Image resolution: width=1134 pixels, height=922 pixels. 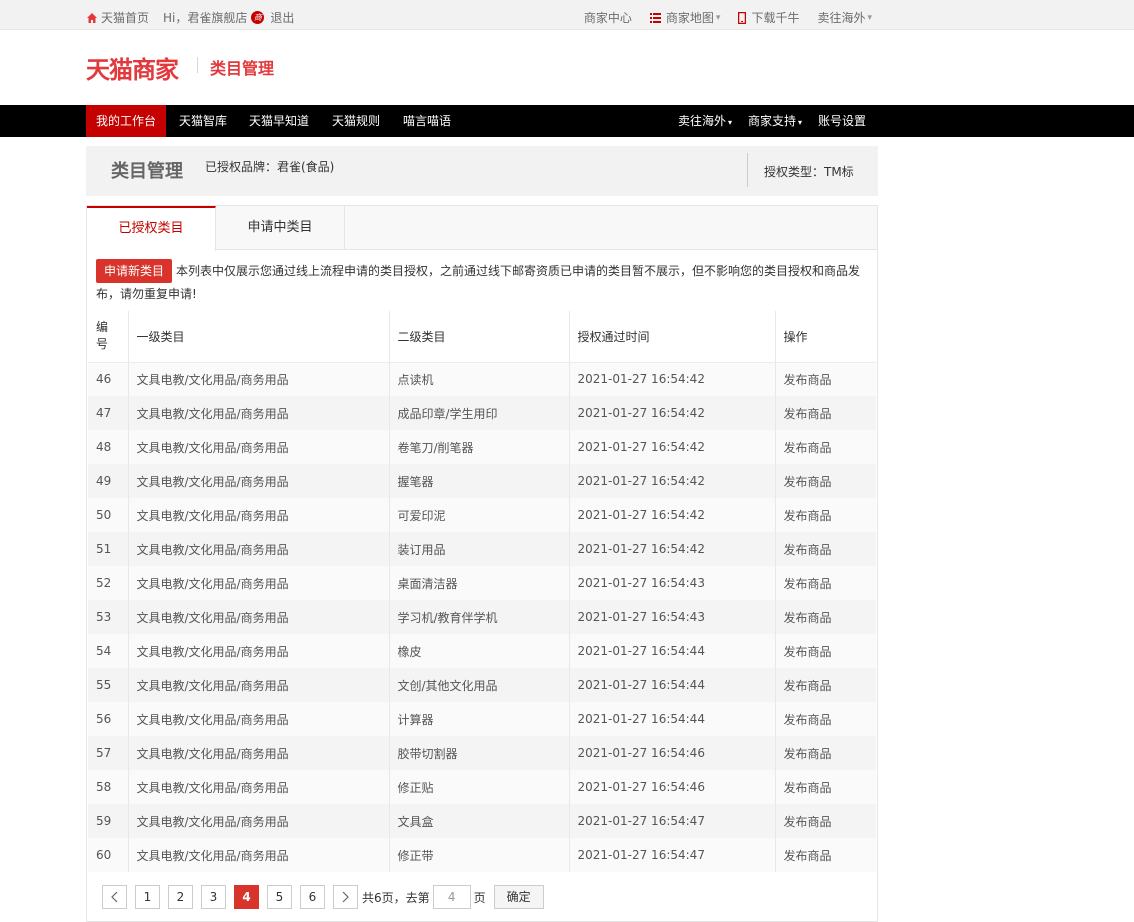 What do you see at coordinates (479, 651) in the screenshot?
I see `row-level2-category: 橡皮` at bounding box center [479, 651].